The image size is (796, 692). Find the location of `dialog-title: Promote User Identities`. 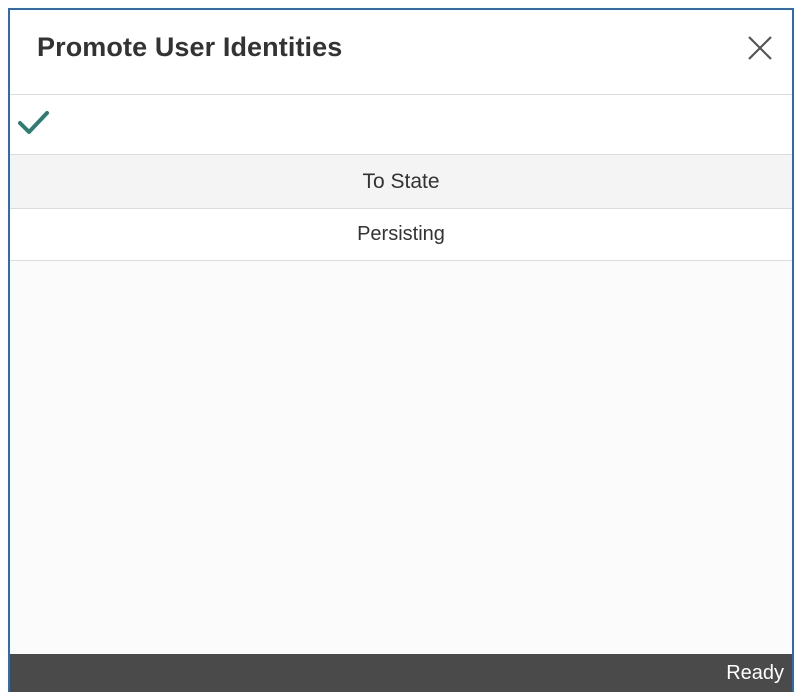

dialog-title: Promote User Identities is located at coordinates (190, 47).